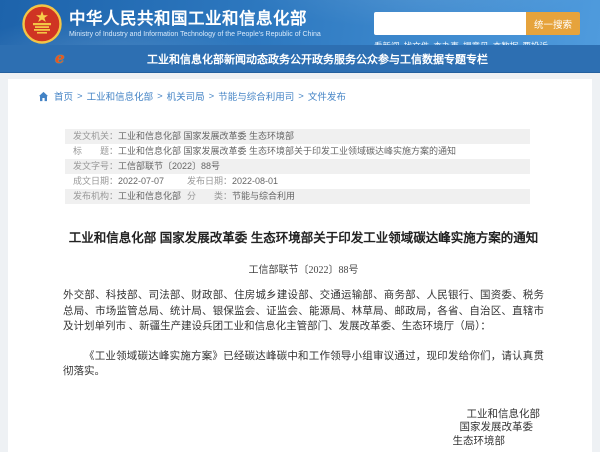 This screenshot has height=452, width=600. What do you see at coordinates (96, 136) in the screenshot?
I see `meta-label: 发文机关：` at bounding box center [96, 136].